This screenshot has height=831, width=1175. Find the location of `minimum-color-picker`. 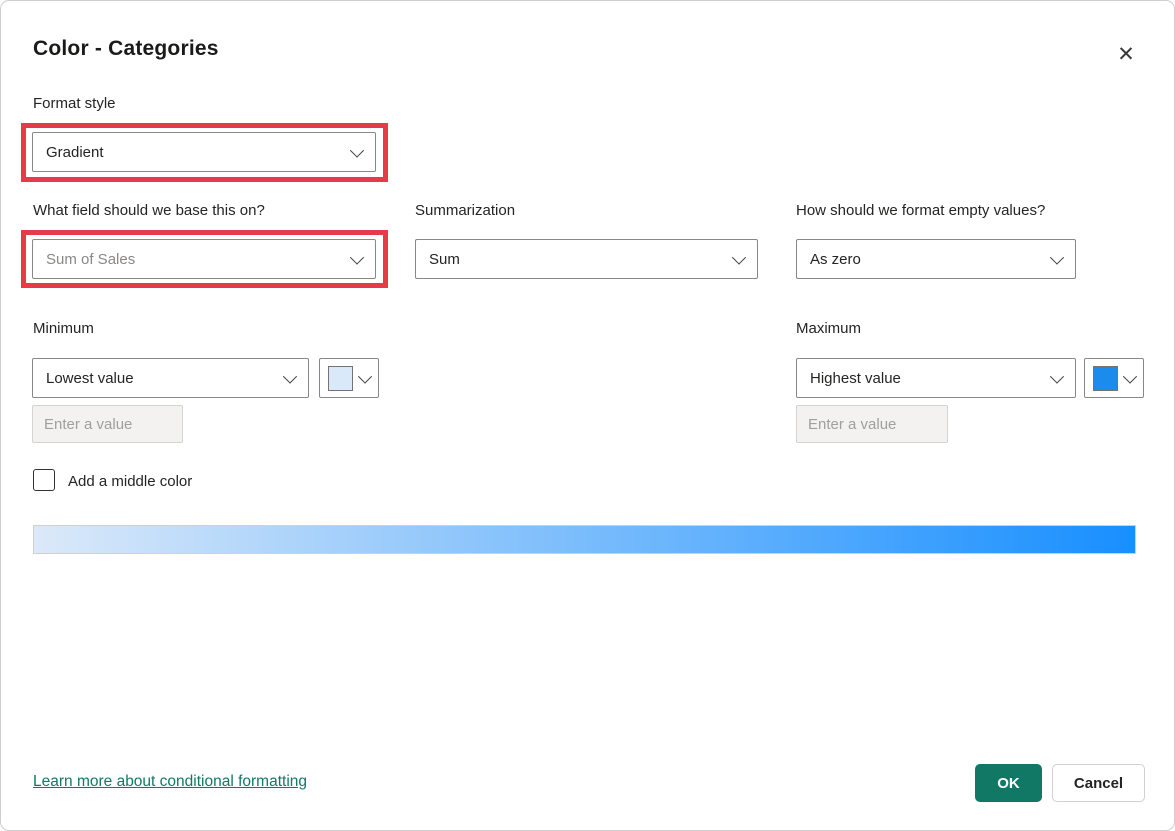

minimum-color-picker is located at coordinates (349, 378).